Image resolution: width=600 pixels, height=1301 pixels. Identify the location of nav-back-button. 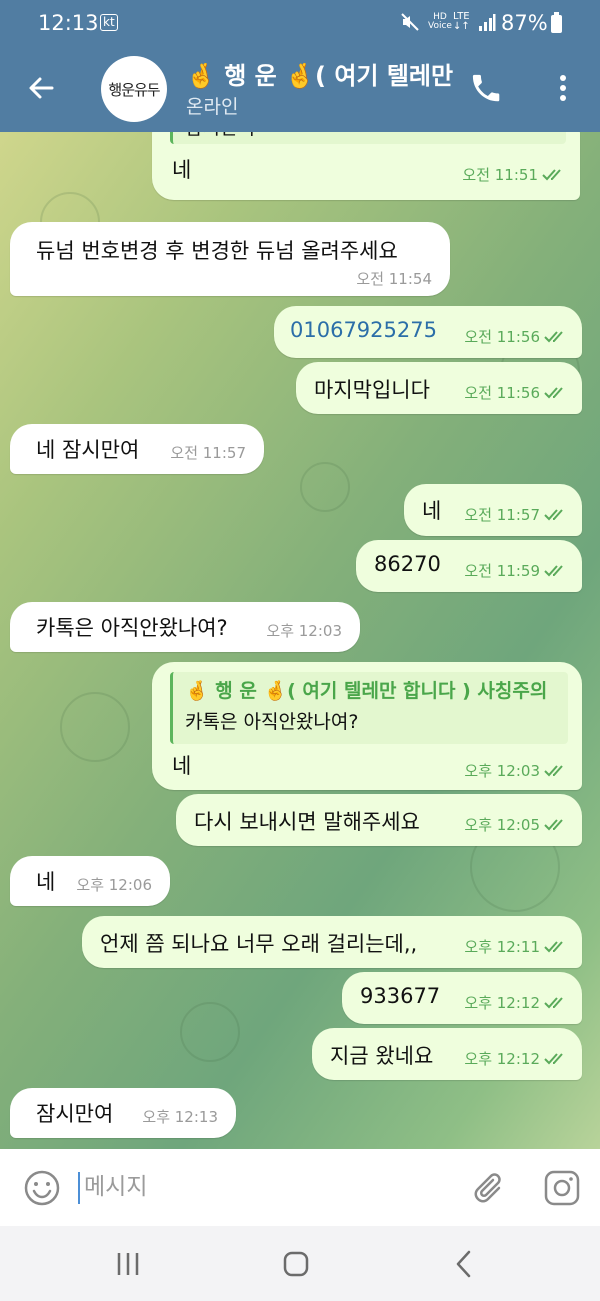
(464, 1264).